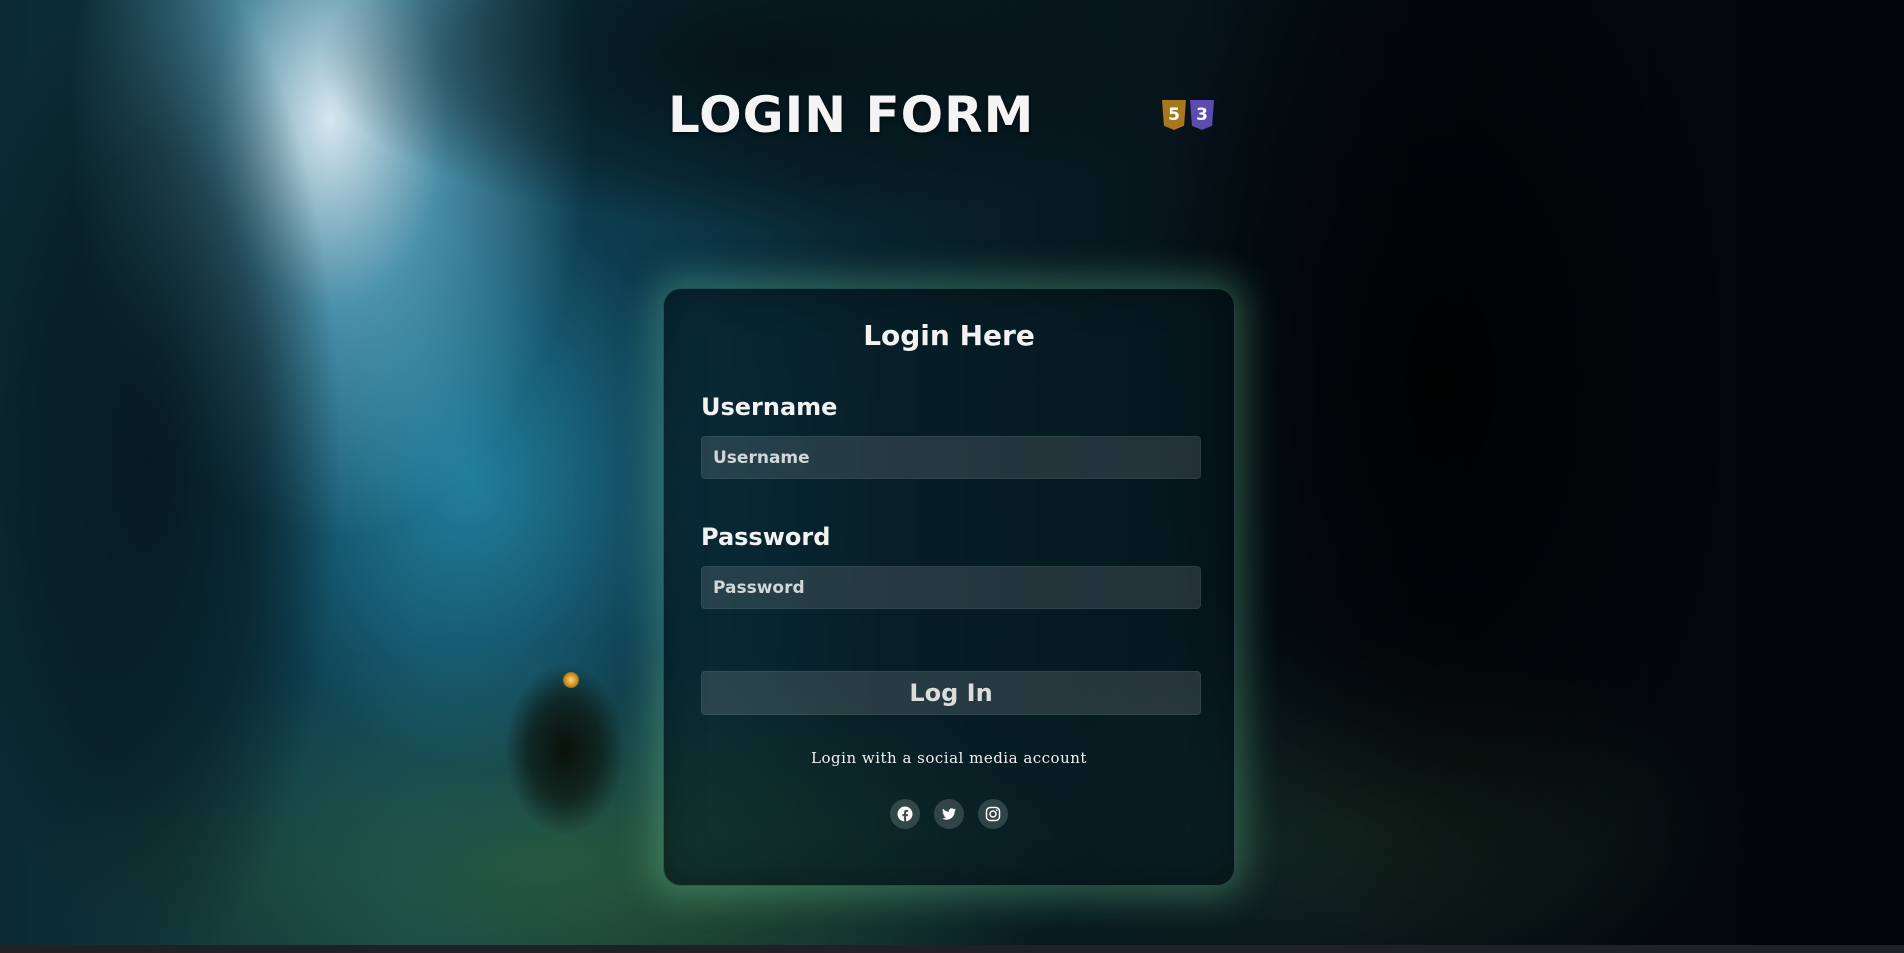 This screenshot has height=953, width=1904. Describe the element at coordinates (766, 537) in the screenshot. I see `password-label: Password` at that location.